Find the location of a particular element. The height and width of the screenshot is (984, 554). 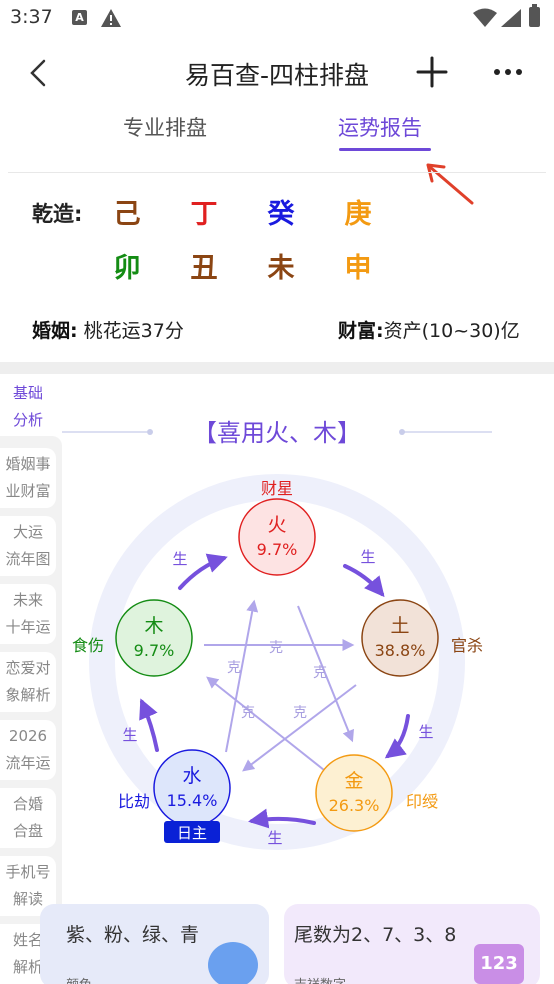

element-metal-percent: 26.3% is located at coordinates (354, 805).